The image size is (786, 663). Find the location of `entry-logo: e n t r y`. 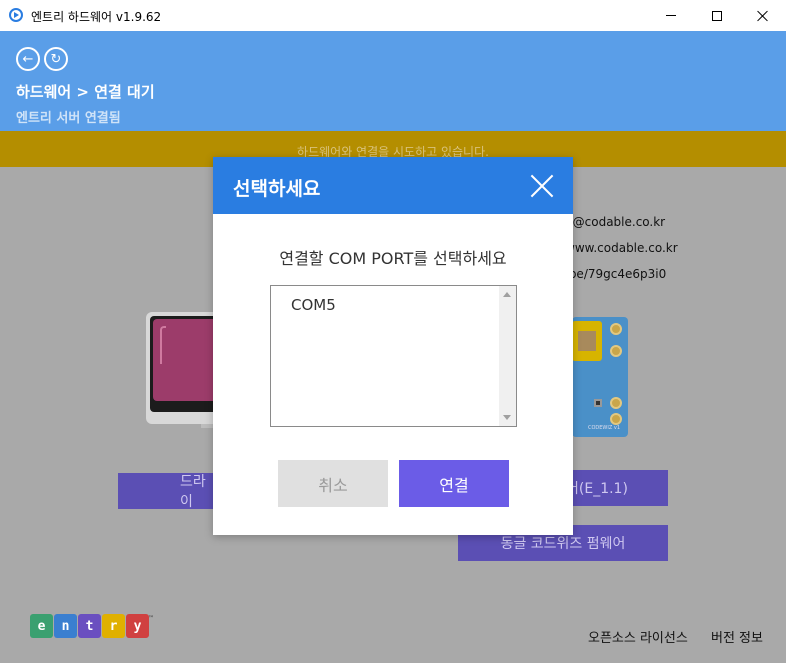

entry-logo: e n t r y is located at coordinates (89, 626).